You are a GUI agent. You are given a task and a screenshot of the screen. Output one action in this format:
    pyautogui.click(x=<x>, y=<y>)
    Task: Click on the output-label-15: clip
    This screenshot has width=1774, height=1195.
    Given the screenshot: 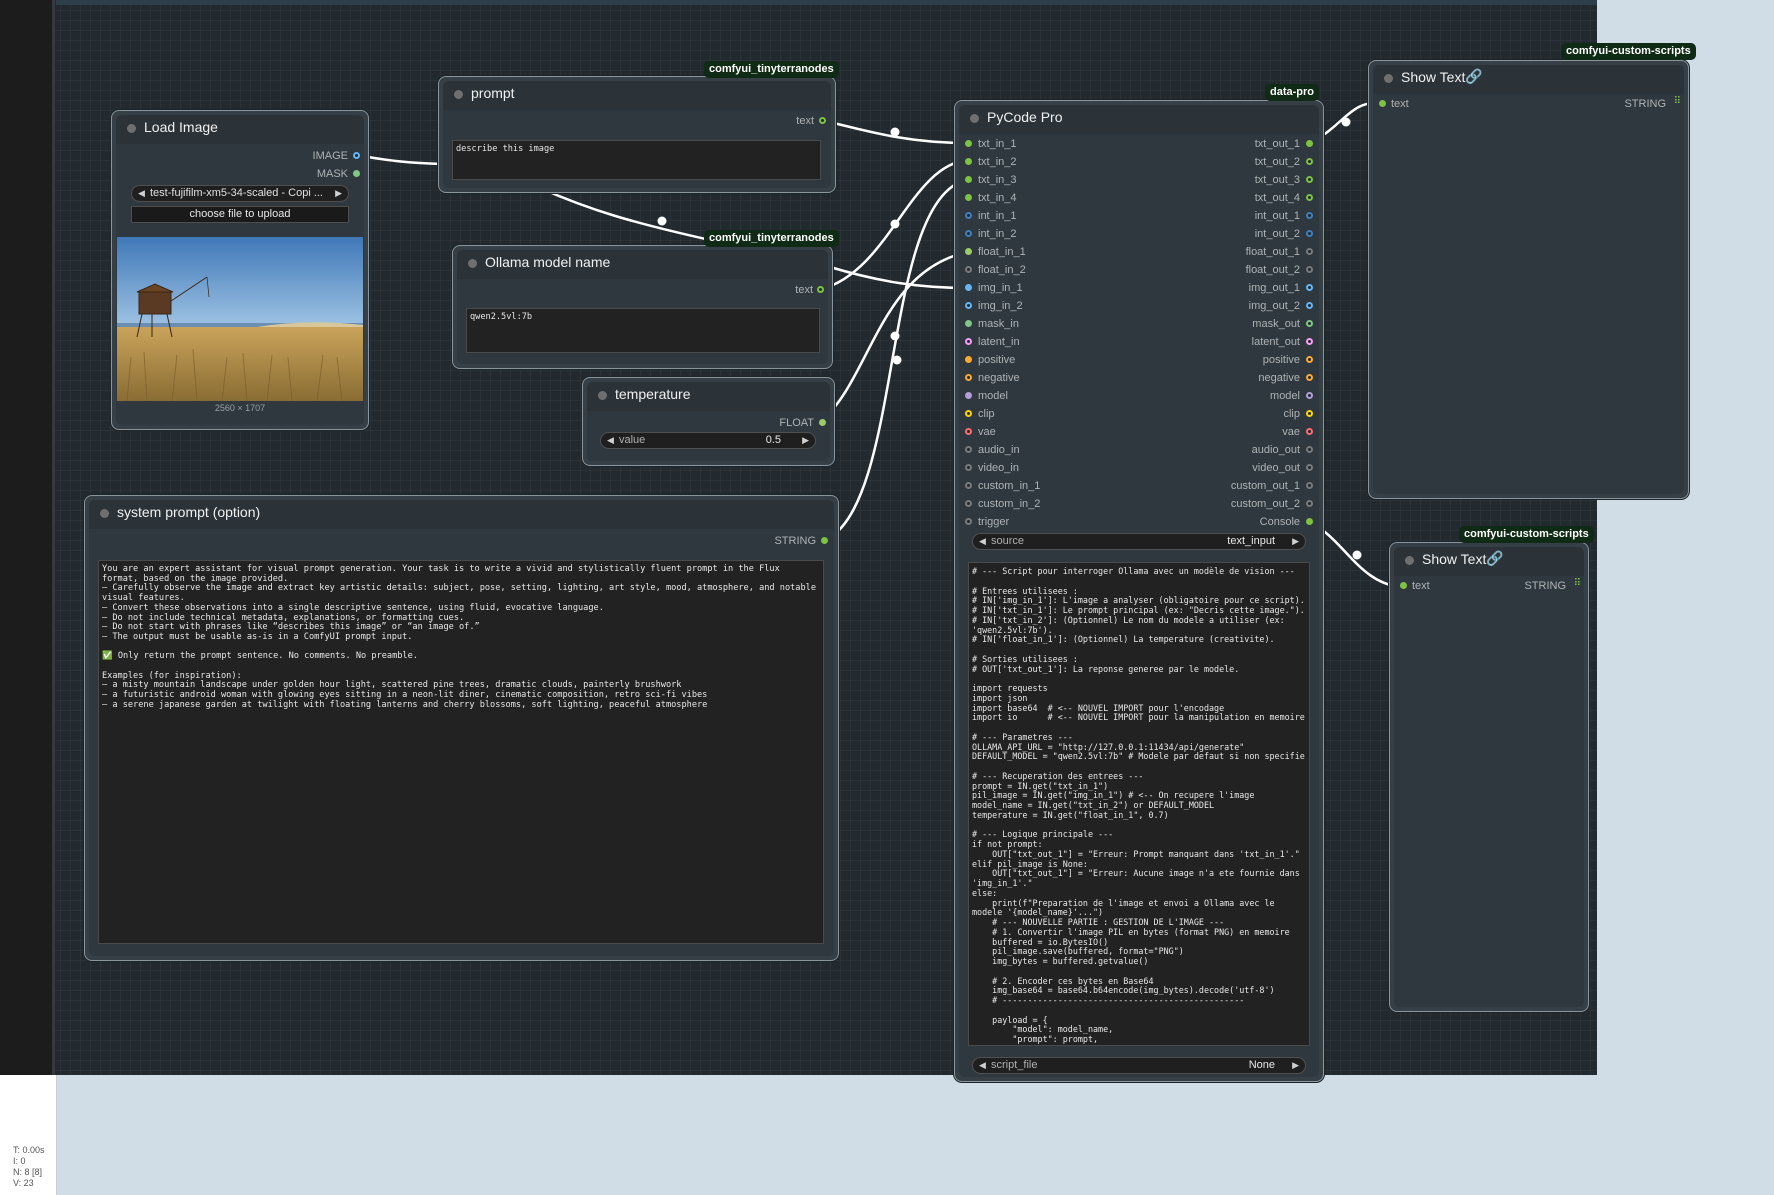 What is the action you would take?
    pyautogui.click(x=1291, y=414)
    